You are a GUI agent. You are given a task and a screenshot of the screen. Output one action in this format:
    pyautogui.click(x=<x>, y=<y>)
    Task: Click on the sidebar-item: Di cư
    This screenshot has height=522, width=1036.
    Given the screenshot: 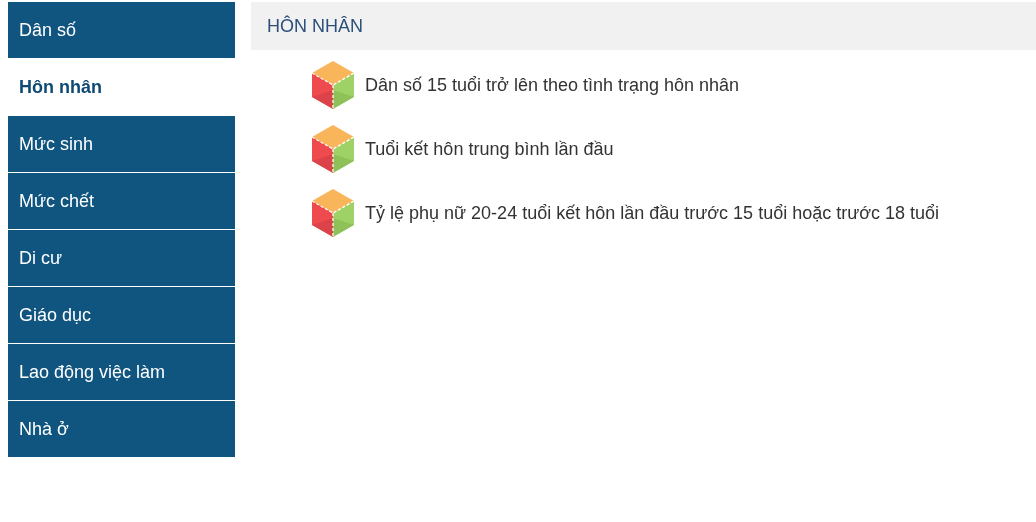 What is the action you would take?
    pyautogui.click(x=121, y=258)
    